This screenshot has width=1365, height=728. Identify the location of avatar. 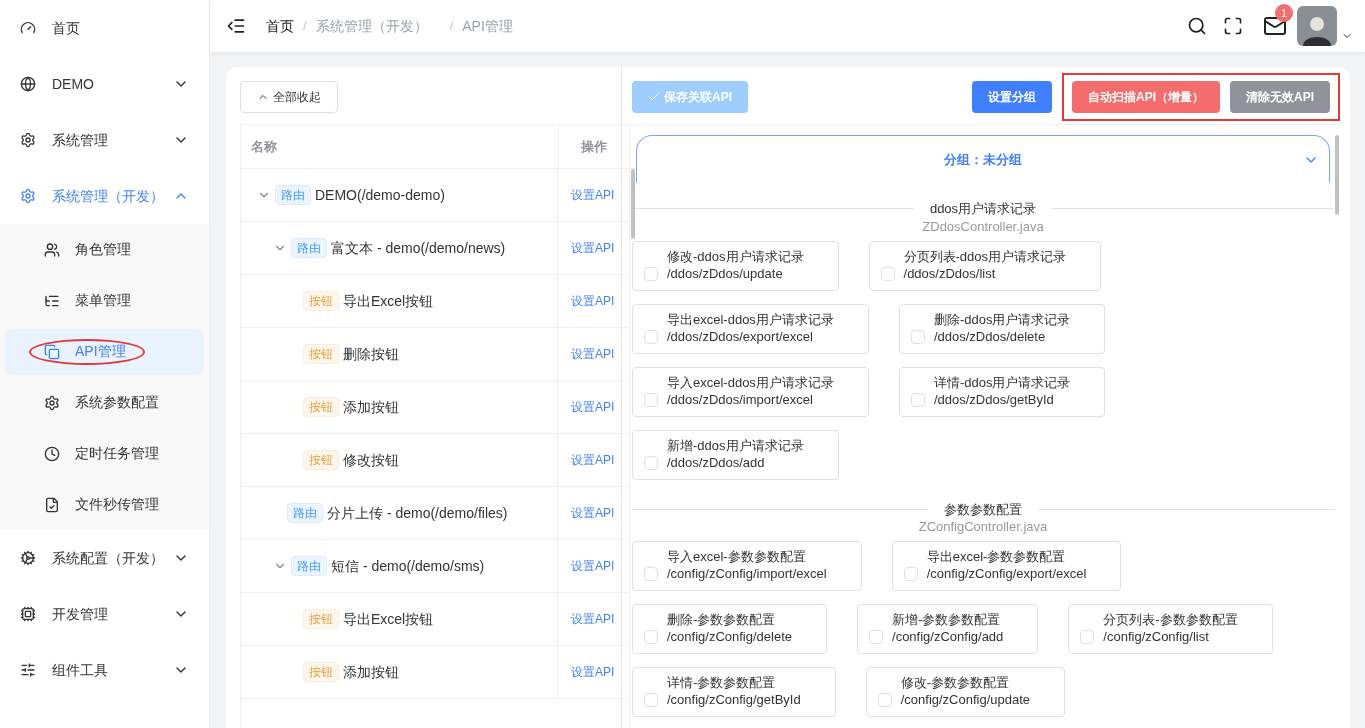
(1317, 26).